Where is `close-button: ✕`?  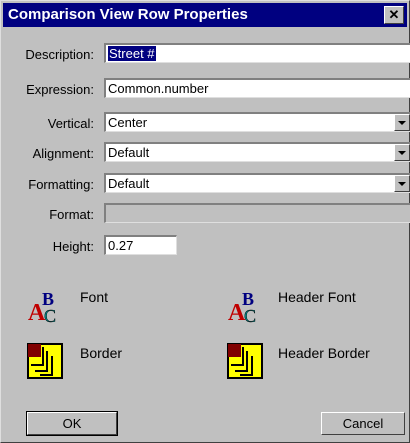 close-button: ✕ is located at coordinates (394, 15).